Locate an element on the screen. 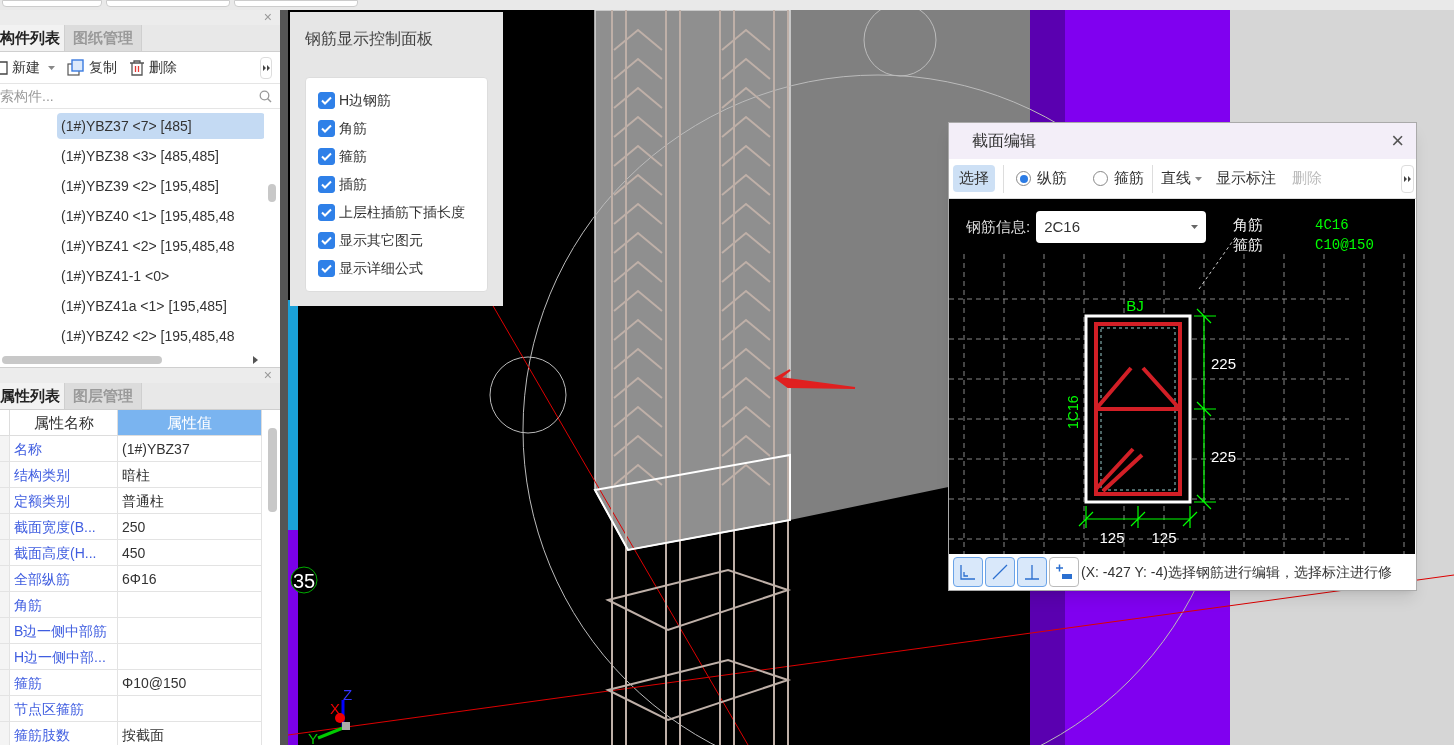  rebar-info-dropdown: 2C16 is located at coordinates (1121, 227).